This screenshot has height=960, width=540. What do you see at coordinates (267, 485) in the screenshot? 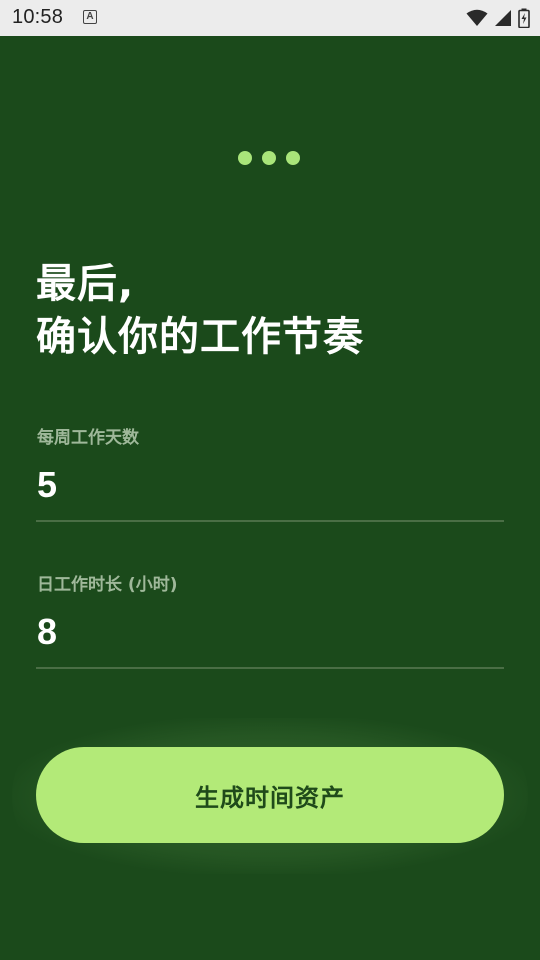
I see `days-per-week-input` at bounding box center [267, 485].